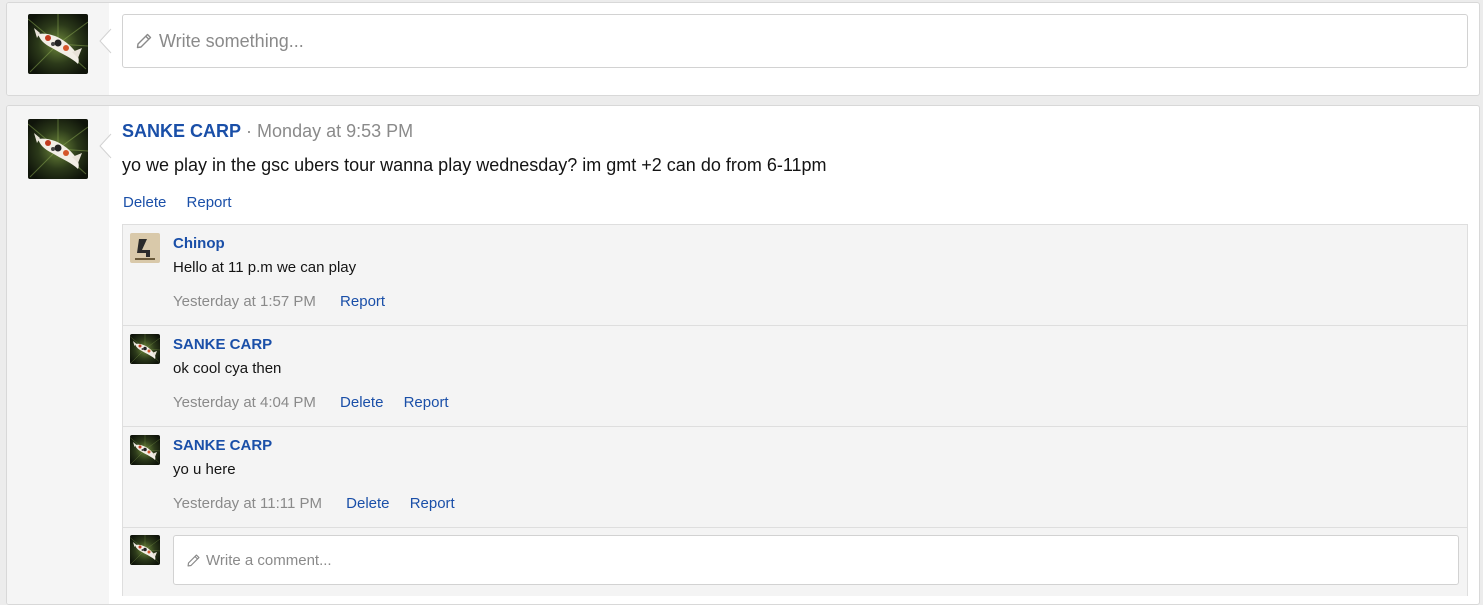 The width and height of the screenshot is (1483, 605). Describe the element at coordinates (209, 202) in the screenshot. I see `post-report-link: Report` at that location.